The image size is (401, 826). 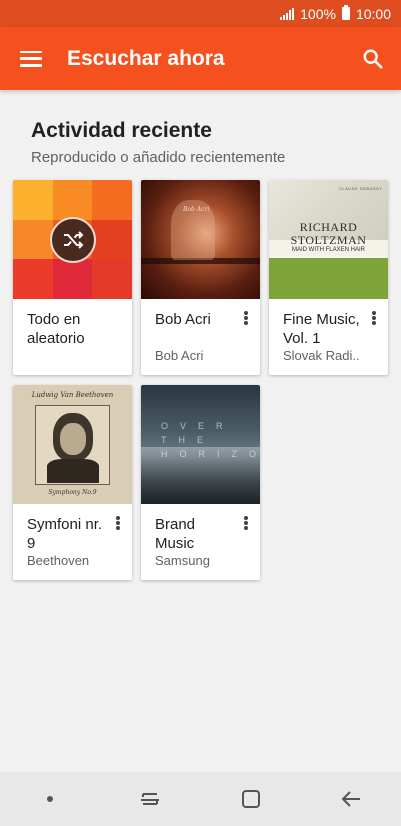 What do you see at coordinates (146, 58) in the screenshot?
I see `page-title: Escuchar ahora` at bounding box center [146, 58].